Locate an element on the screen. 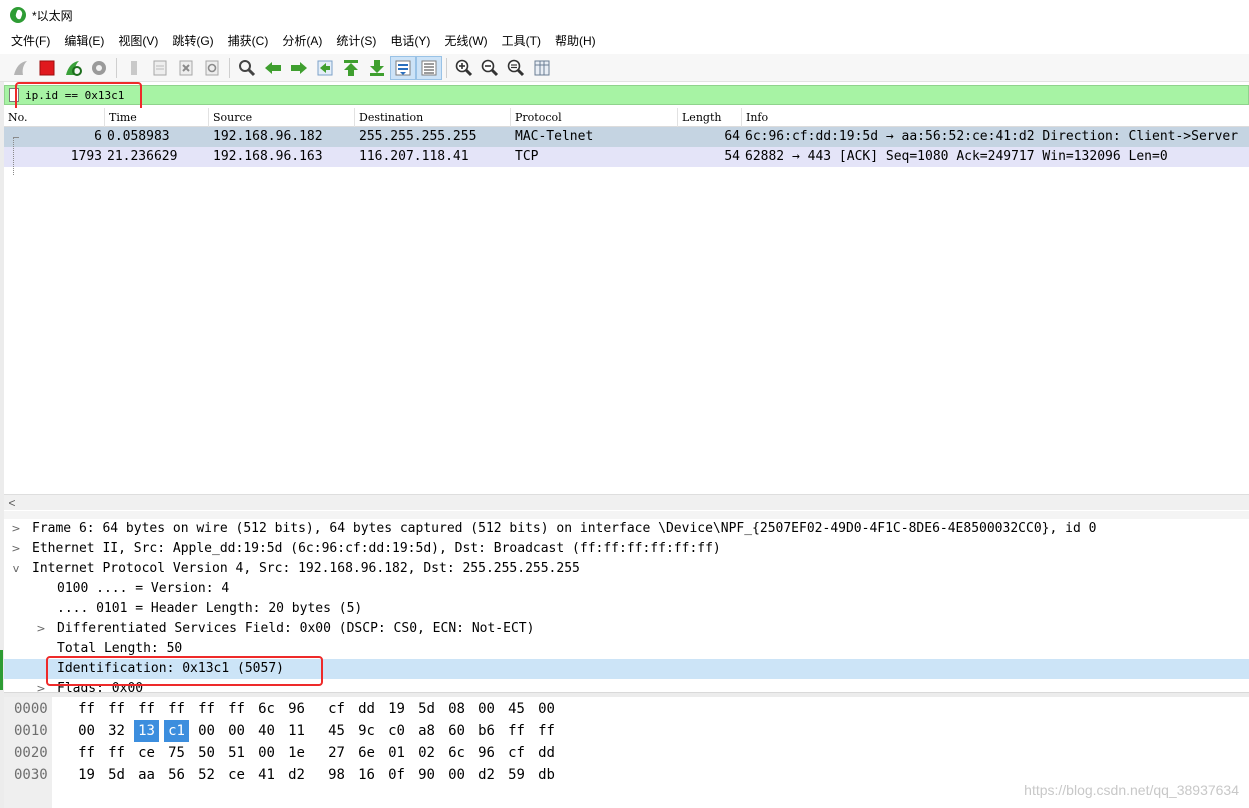 This screenshot has width=1249, height=808. zoom-in-icon is located at coordinates (464, 68).